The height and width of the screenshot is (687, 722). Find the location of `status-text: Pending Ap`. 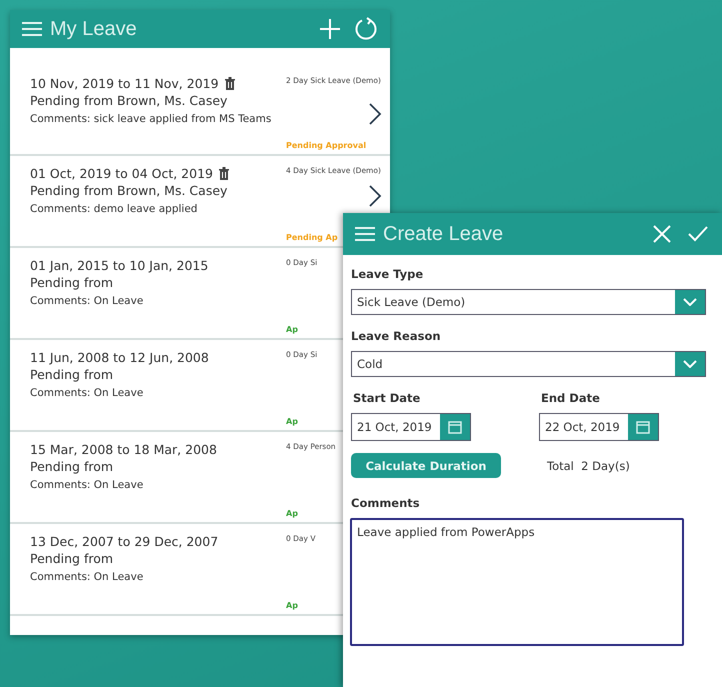

status-text: Pending Ap is located at coordinates (312, 237).